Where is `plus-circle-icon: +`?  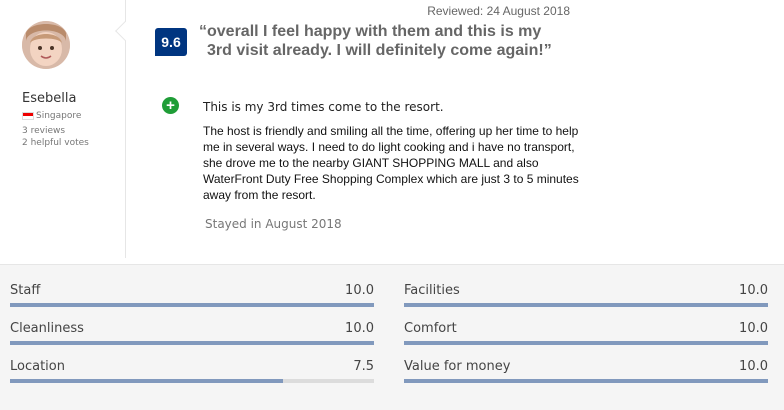
plus-circle-icon: + is located at coordinates (170, 105).